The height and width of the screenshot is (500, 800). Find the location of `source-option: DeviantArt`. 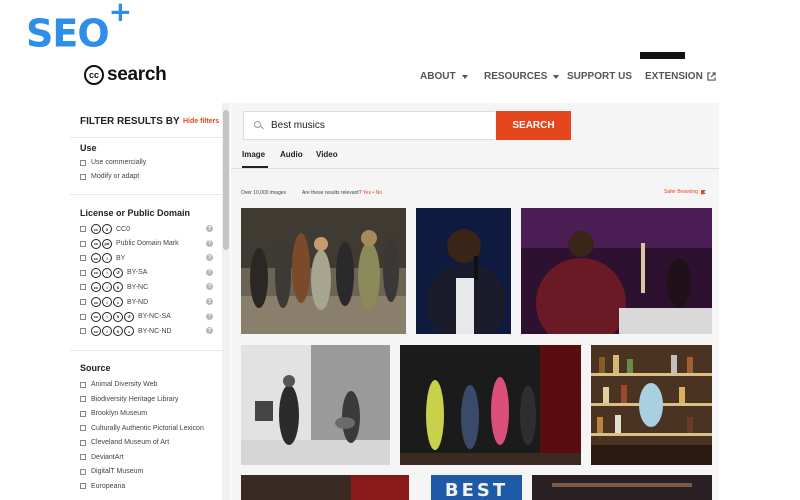

source-option: DeviantArt is located at coordinates (102, 457).